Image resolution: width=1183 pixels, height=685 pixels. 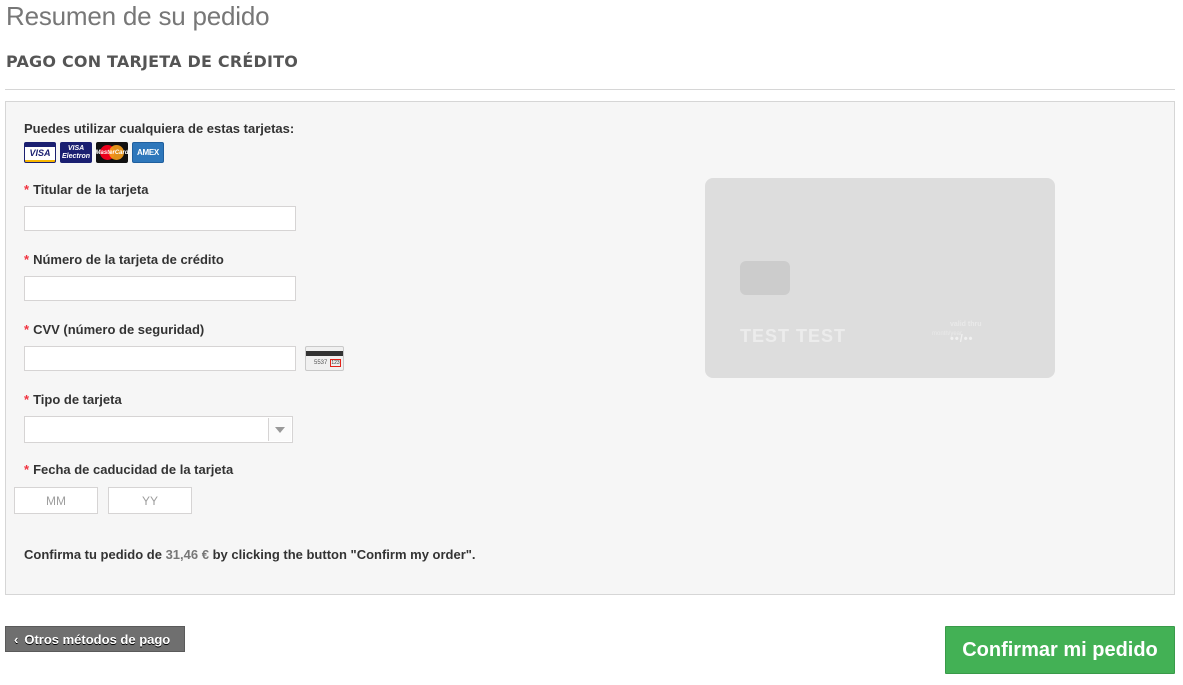 I want to click on other-payment-methods-button: ‹ Otros métodos de pago, so click(x=95, y=639).